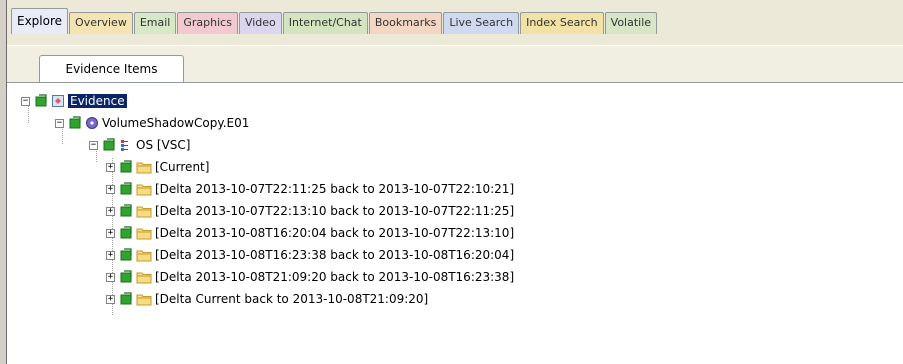  I want to click on tree-node-label: OS [VSC], so click(163, 145).